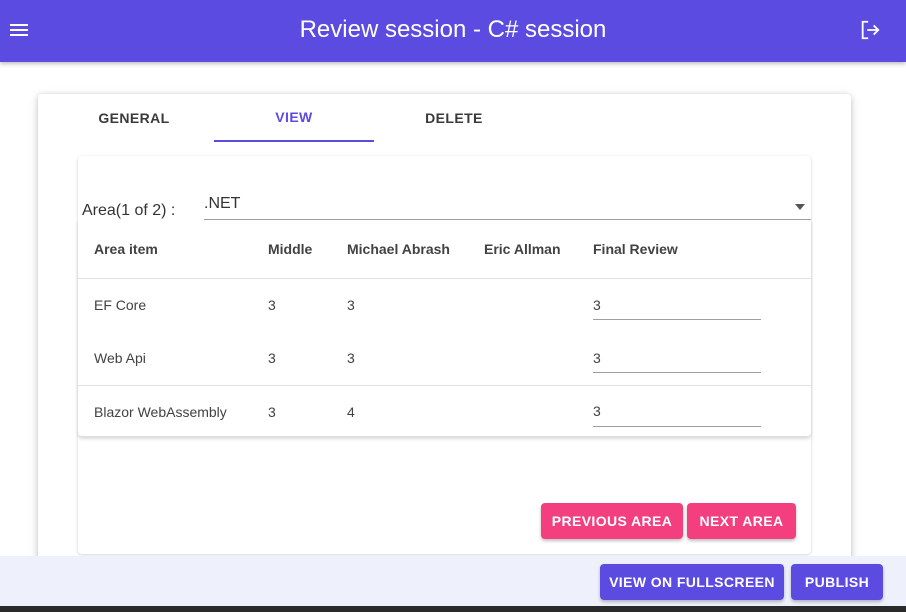 This screenshot has height=612, width=906. Describe the element at coordinates (399, 249) in the screenshot. I see `header-michael-abrash: Michael Abrash` at that location.